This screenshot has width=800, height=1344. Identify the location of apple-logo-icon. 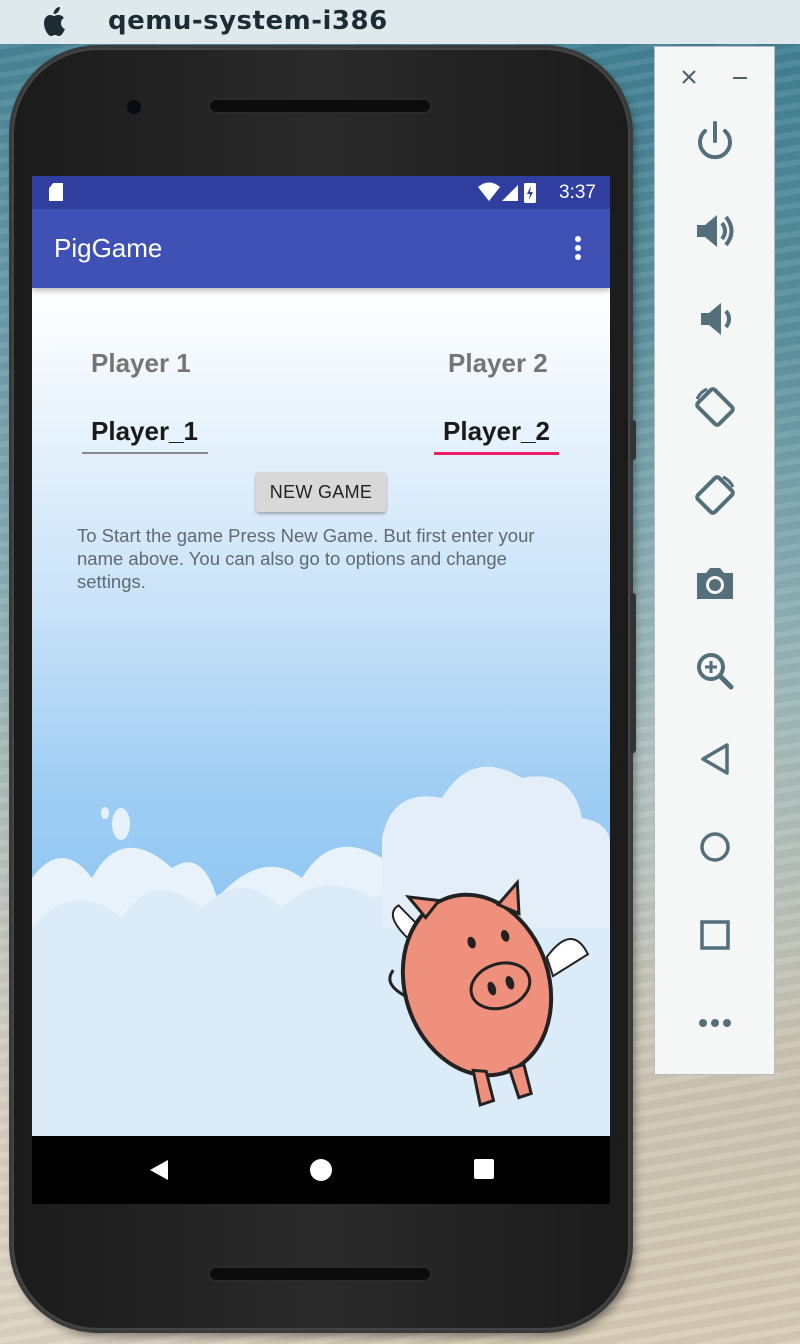
(55, 22).